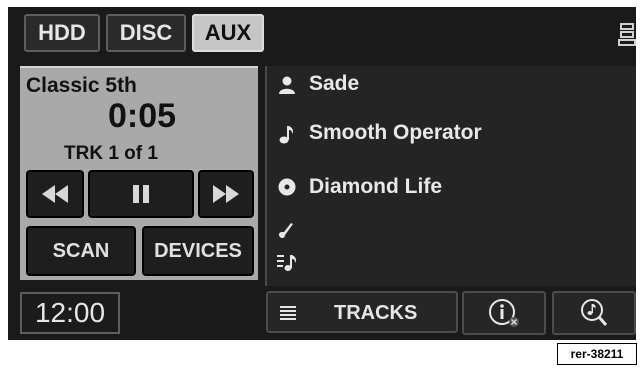  Describe the element at coordinates (627, 35) in the screenshot. I see `seat-icon` at that location.